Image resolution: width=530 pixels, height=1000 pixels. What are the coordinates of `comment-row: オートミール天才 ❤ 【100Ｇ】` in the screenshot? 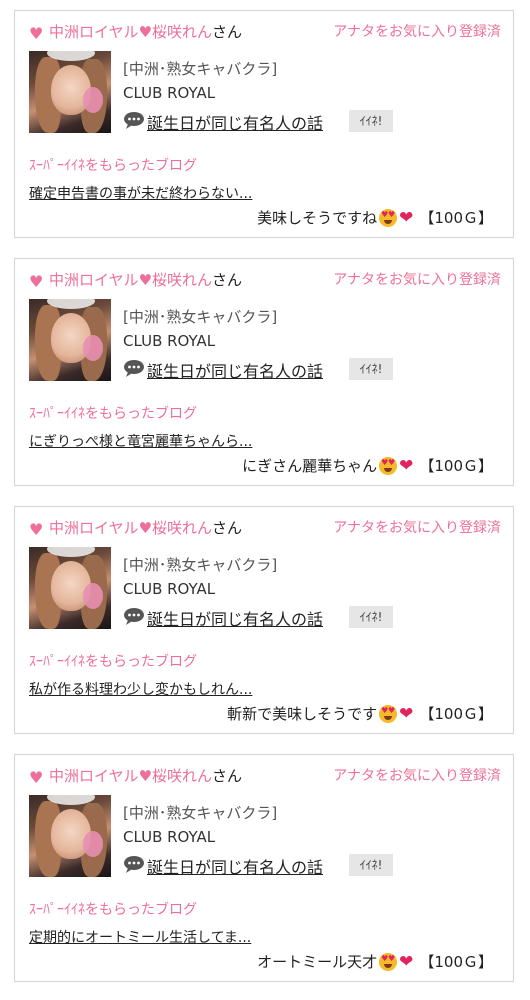 It's located at (375, 961).